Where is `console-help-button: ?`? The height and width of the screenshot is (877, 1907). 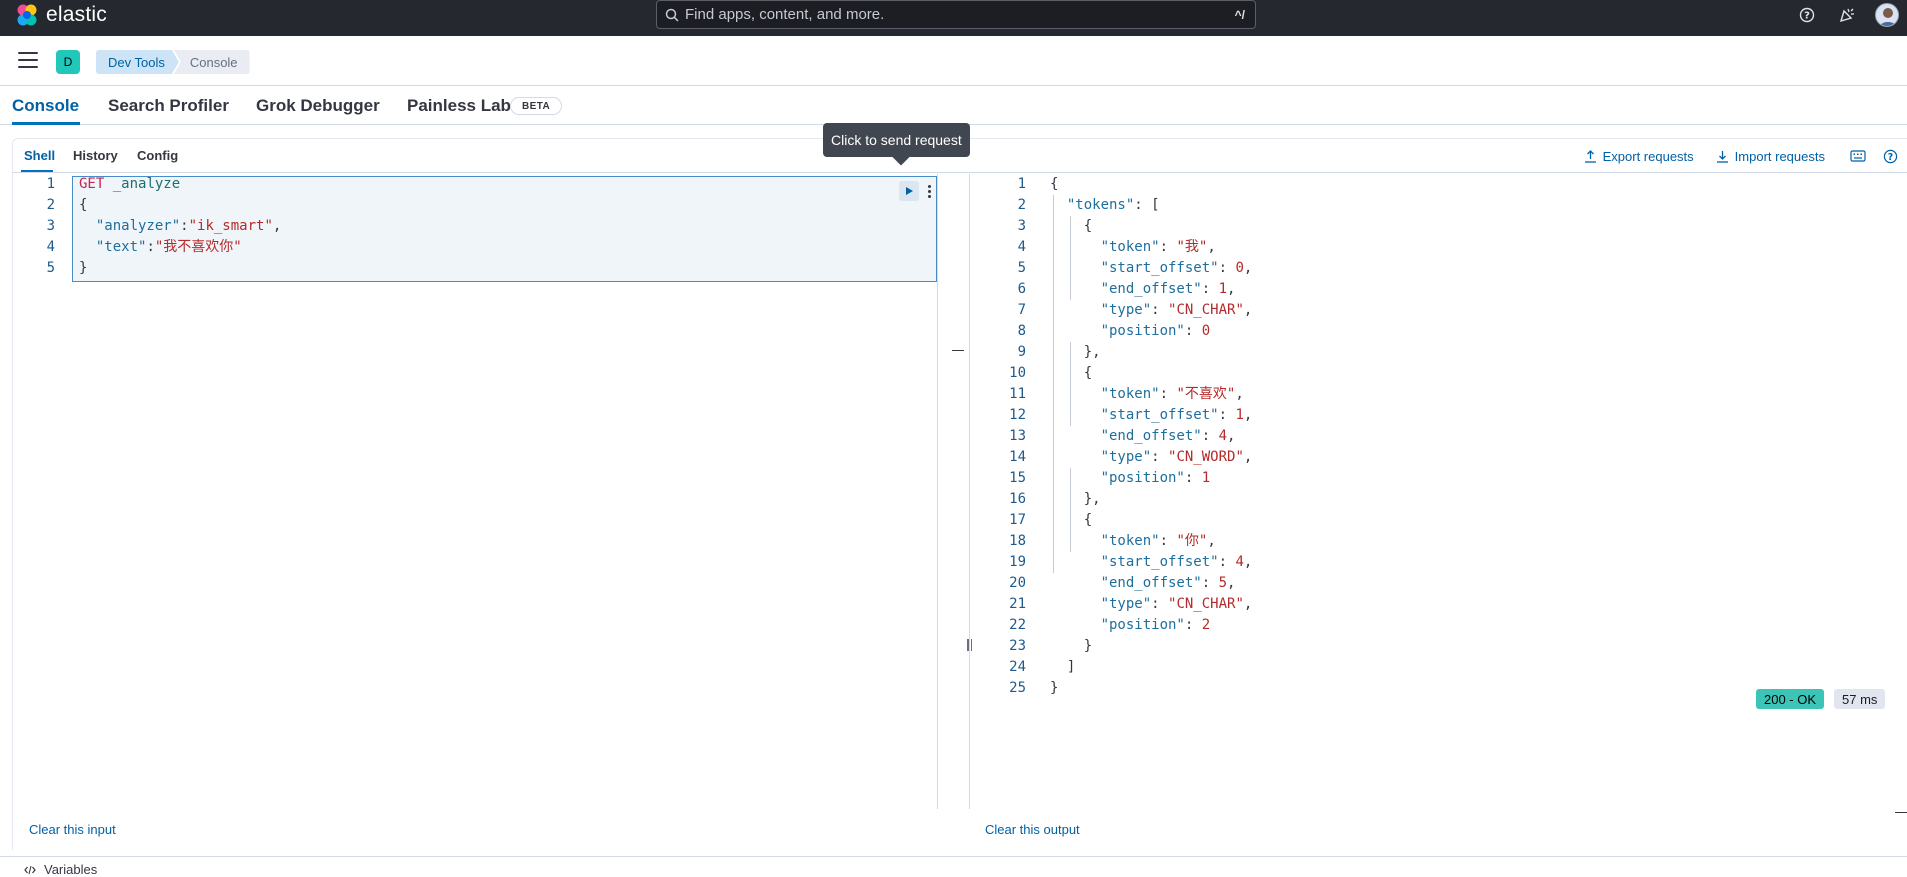
console-help-button: ? is located at coordinates (1890, 156).